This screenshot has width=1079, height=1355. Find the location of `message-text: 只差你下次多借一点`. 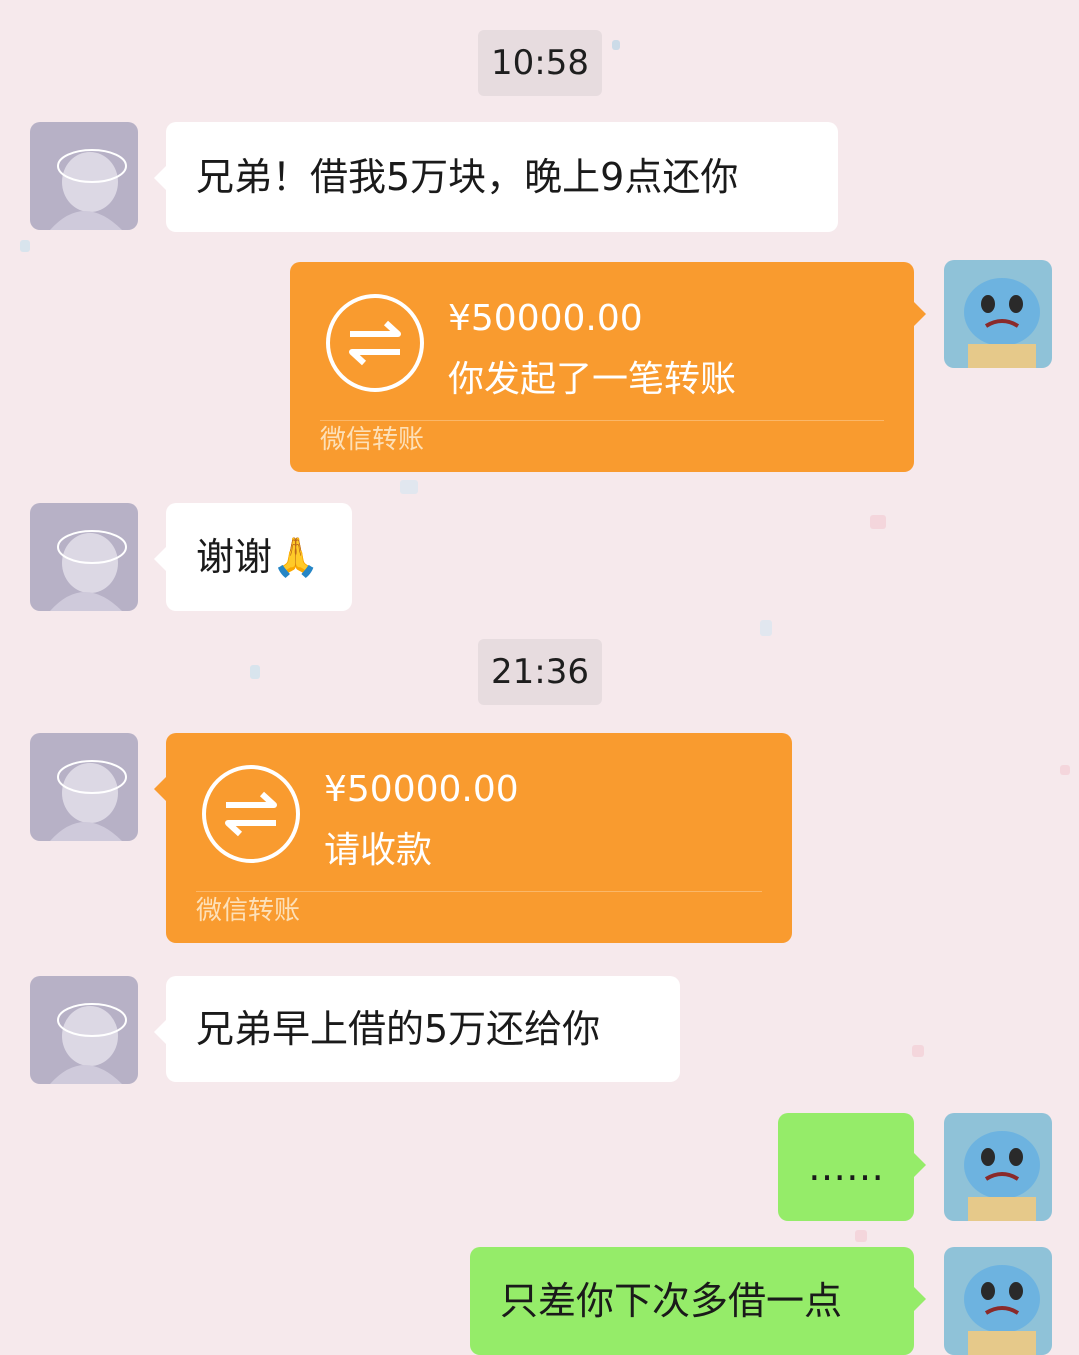

message-text: 只差你下次多借一点 is located at coordinates (671, 1301).